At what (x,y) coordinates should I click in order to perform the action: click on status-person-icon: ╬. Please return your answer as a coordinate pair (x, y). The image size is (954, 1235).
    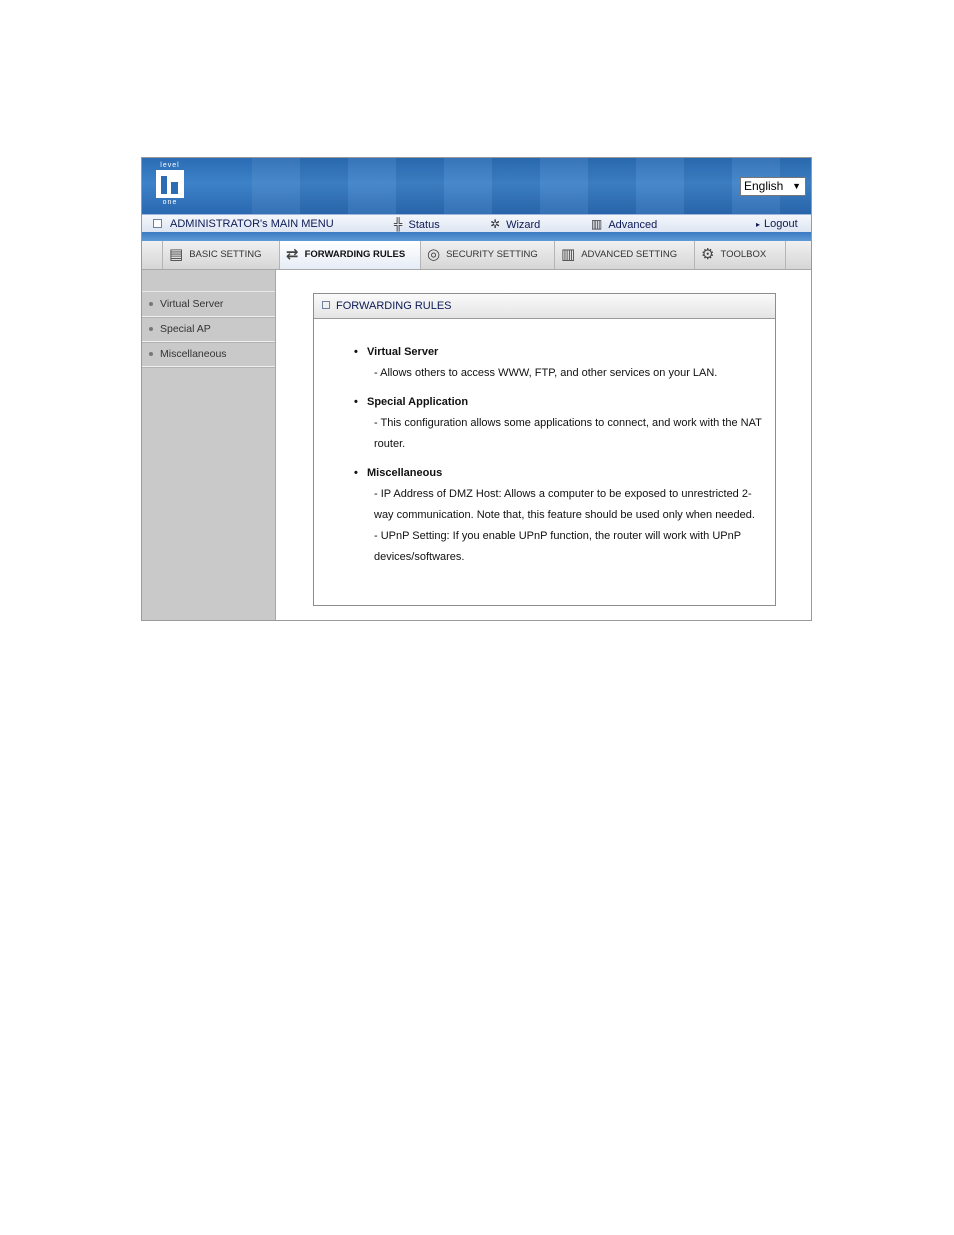
    Looking at the image, I should click on (398, 224).